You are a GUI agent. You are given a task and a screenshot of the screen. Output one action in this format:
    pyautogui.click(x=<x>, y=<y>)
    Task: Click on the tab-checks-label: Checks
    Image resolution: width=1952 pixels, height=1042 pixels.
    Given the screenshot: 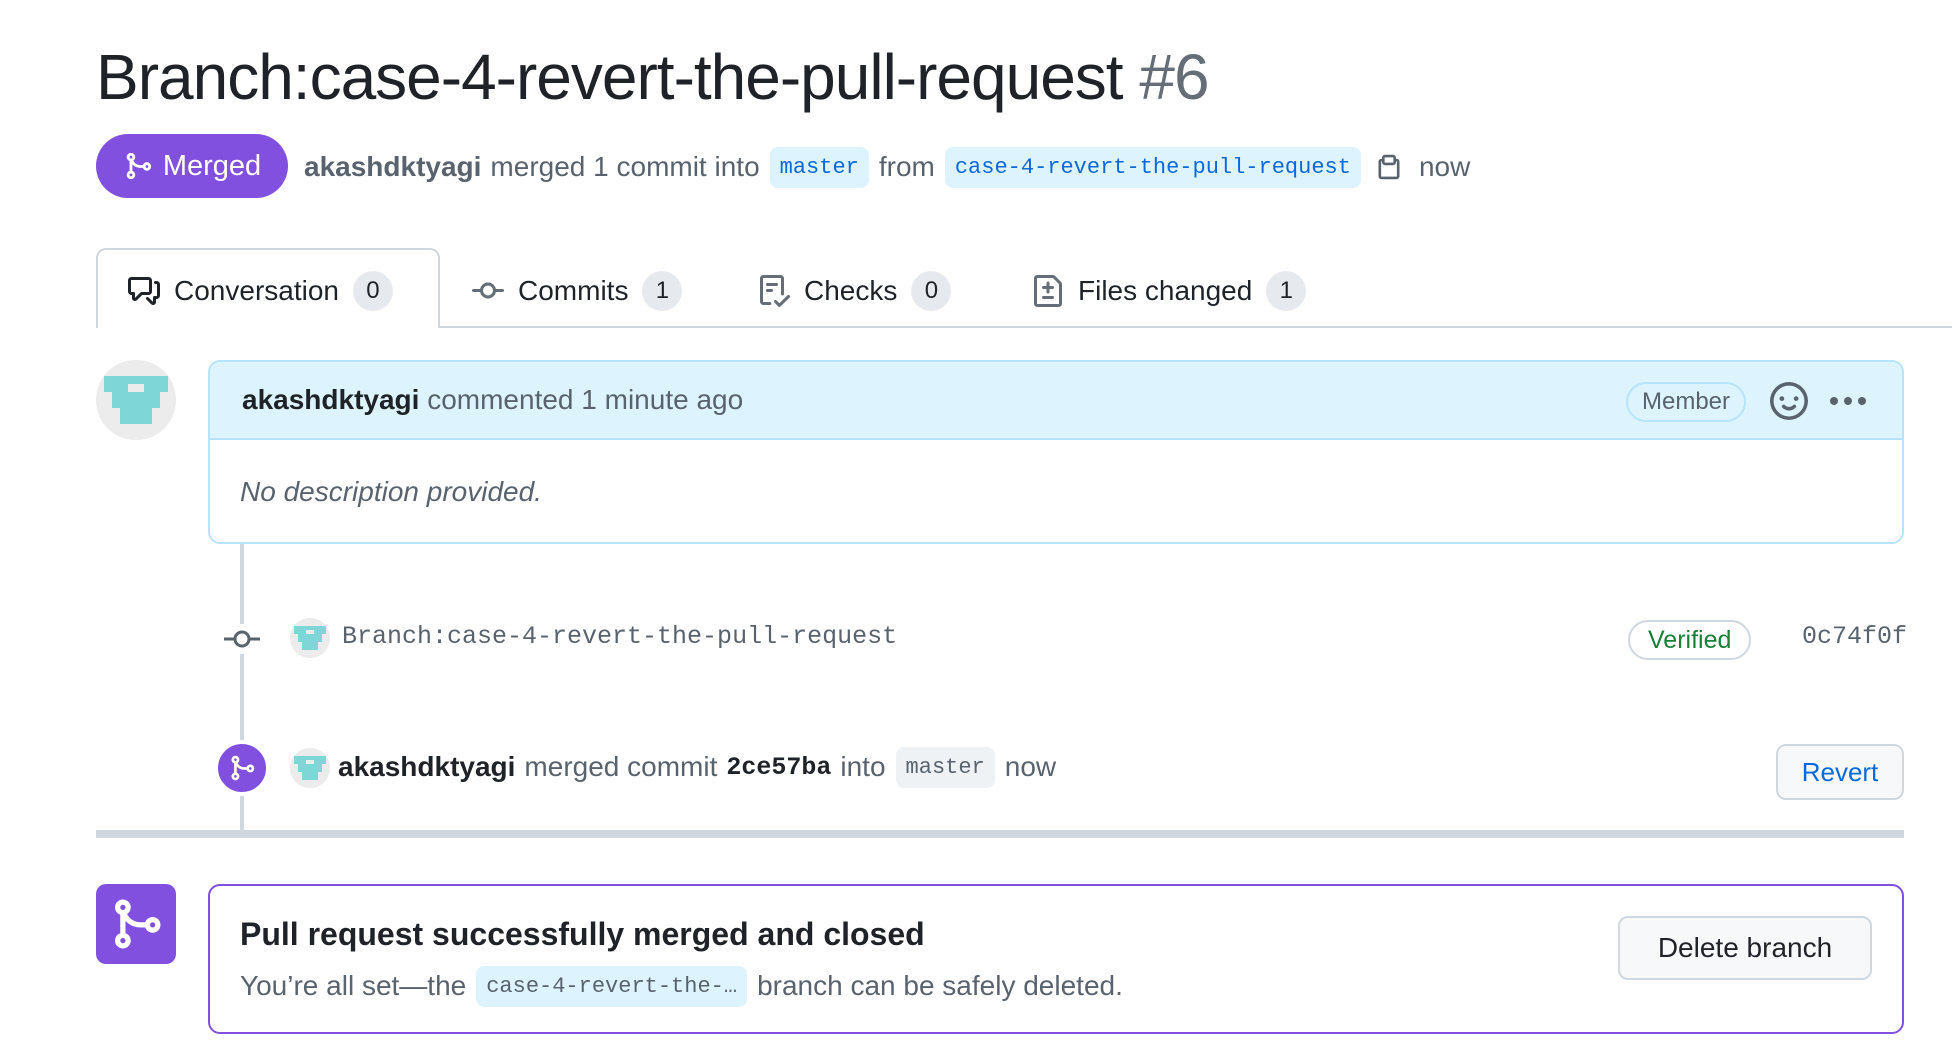 What is the action you would take?
    pyautogui.click(x=851, y=290)
    